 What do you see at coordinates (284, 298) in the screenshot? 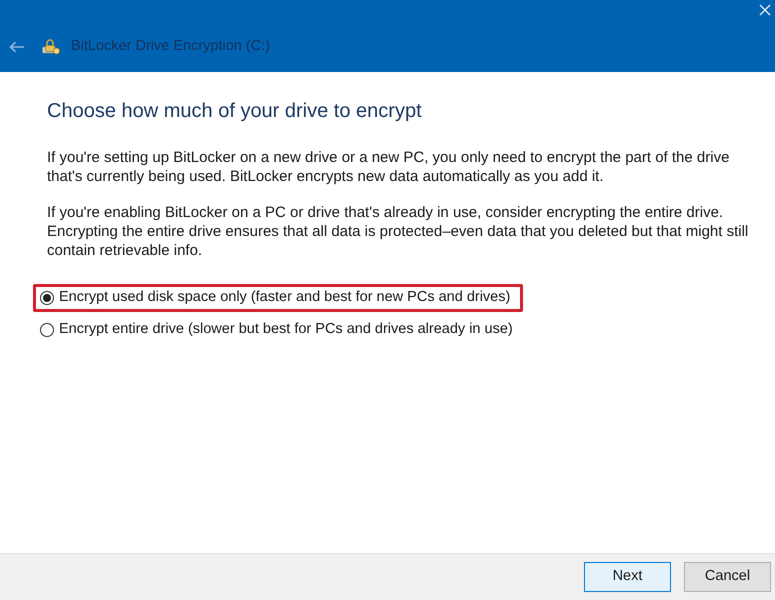
I see `option-label: Encrypt used disk space only (faster and best for new PCs and drives)` at bounding box center [284, 298].